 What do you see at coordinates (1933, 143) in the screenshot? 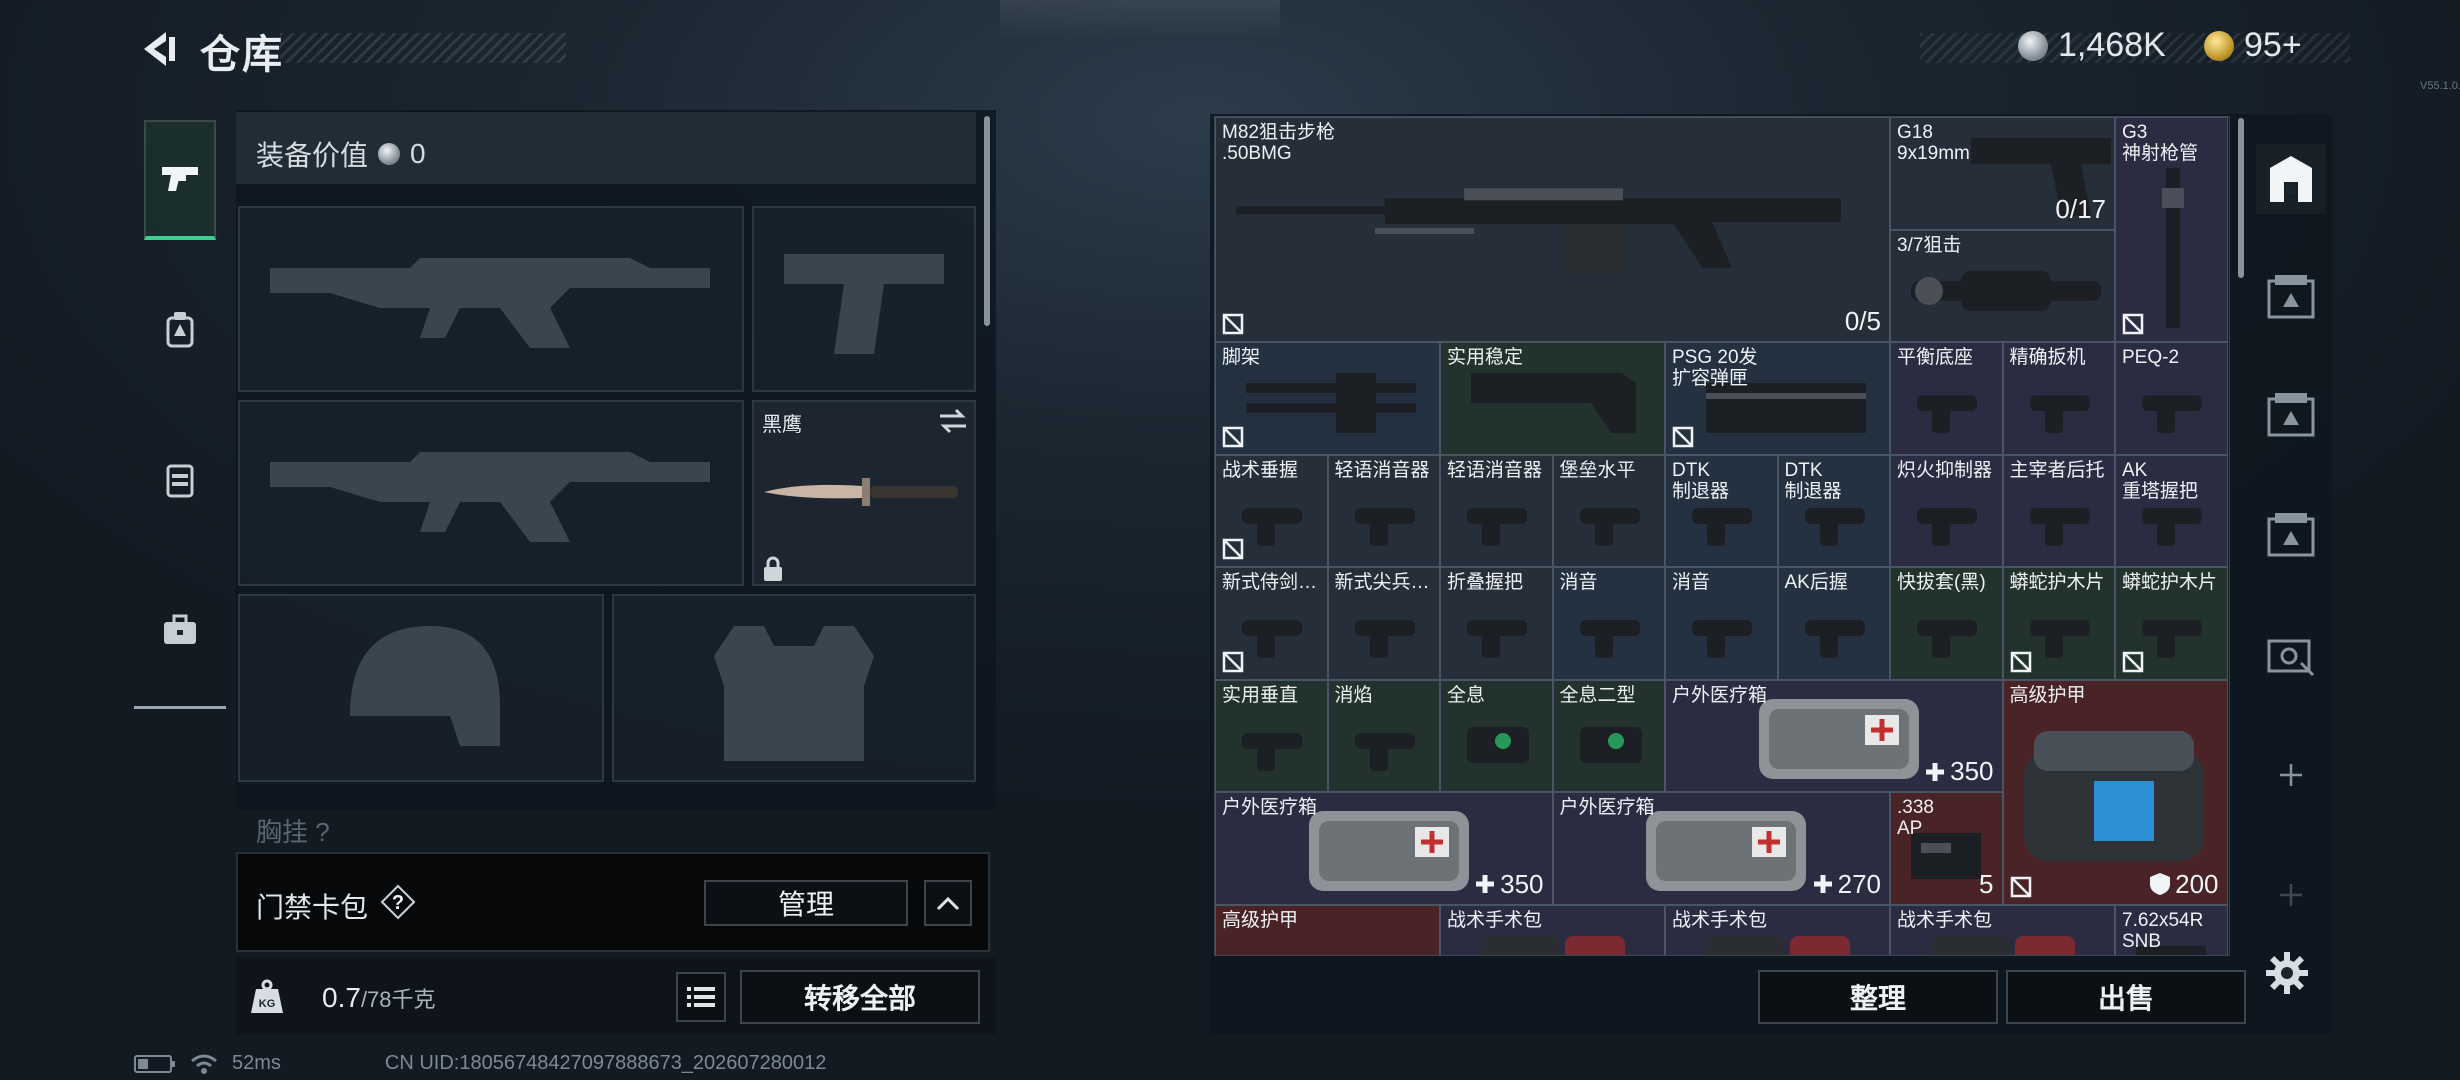
I see `item-name: G18 9x19mm` at bounding box center [1933, 143].